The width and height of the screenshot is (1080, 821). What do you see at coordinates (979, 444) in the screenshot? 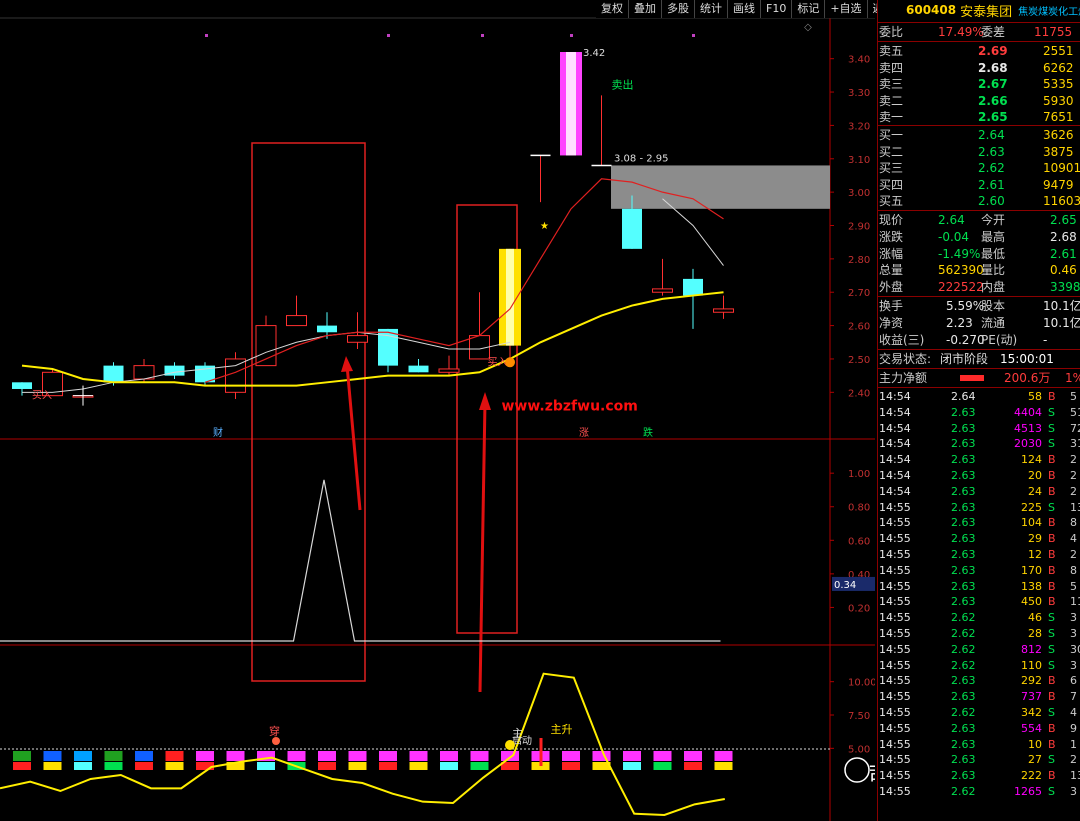
I see `tick-row: 14:54 2.63 2030 S 31` at bounding box center [979, 444].